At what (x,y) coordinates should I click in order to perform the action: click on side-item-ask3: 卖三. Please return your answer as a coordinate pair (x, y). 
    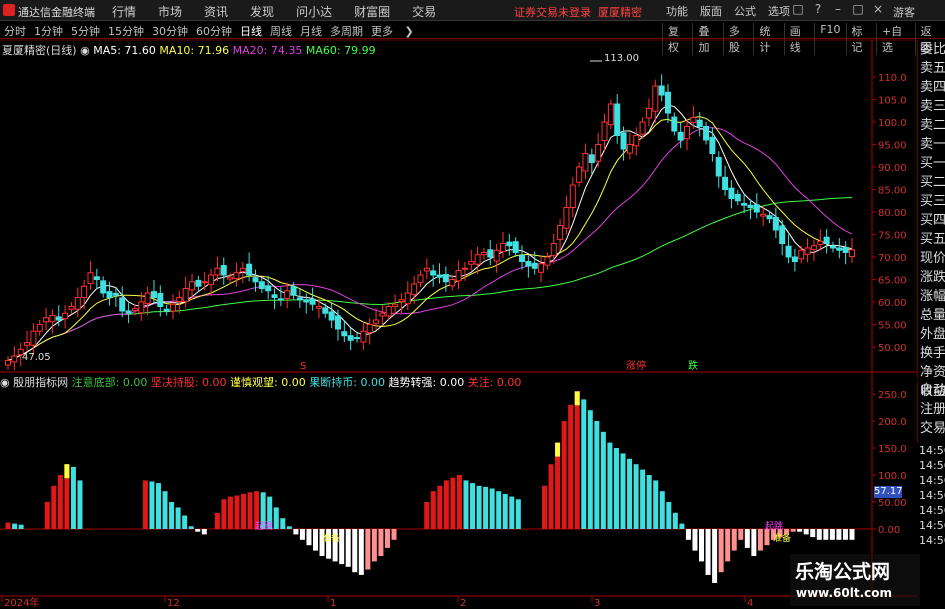
    Looking at the image, I should click on (931, 106).